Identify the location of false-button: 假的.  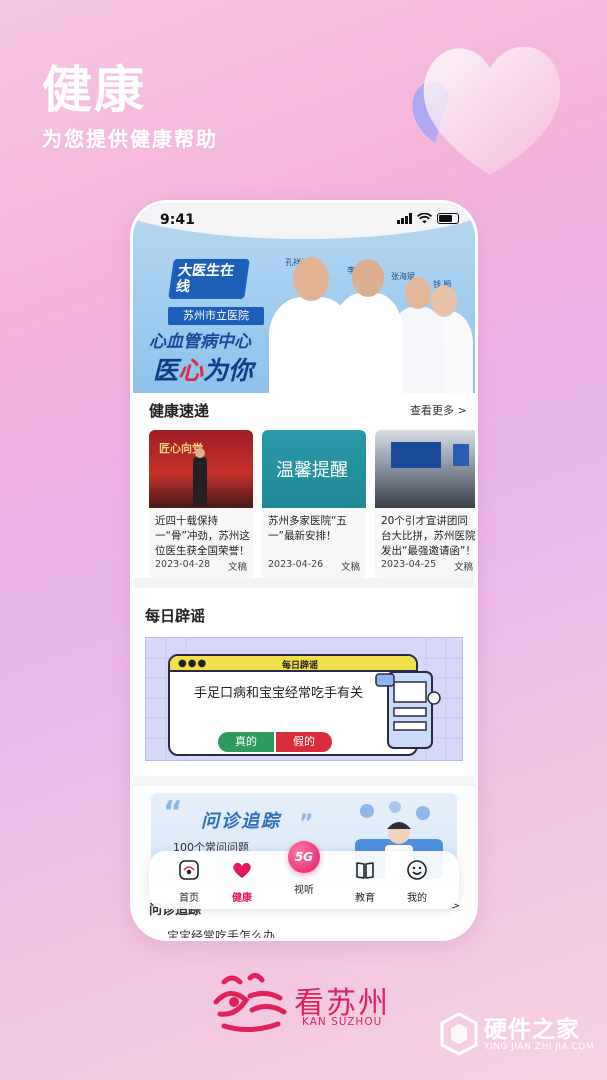
(304, 742).